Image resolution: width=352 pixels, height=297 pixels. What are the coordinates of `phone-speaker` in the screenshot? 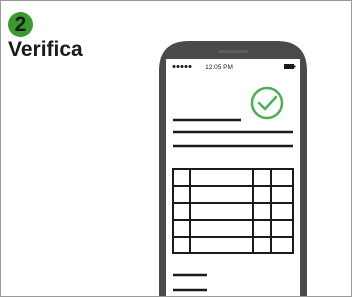 It's located at (233, 51).